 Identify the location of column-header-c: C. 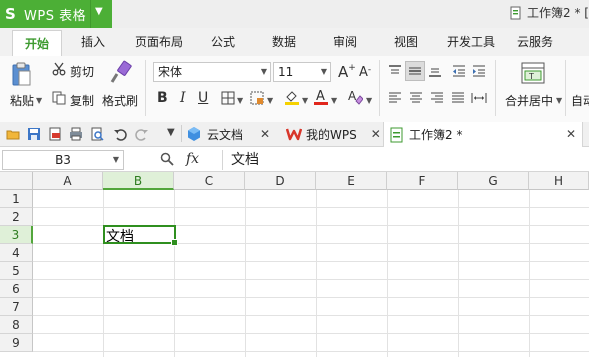
(209, 181).